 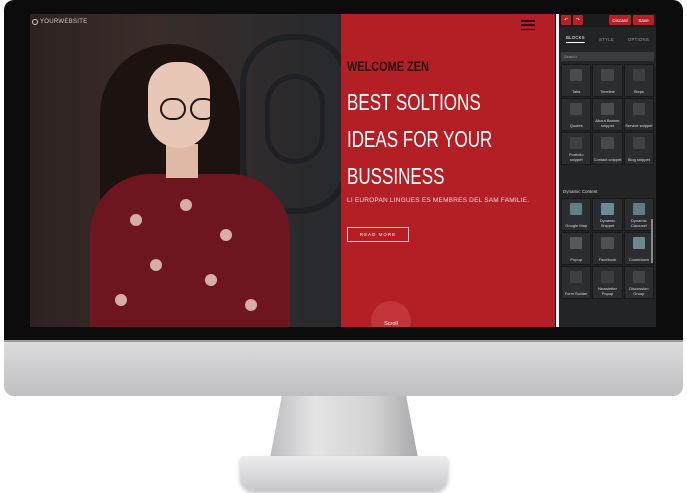 I want to click on tab-options: OPTIONS, so click(x=638, y=39).